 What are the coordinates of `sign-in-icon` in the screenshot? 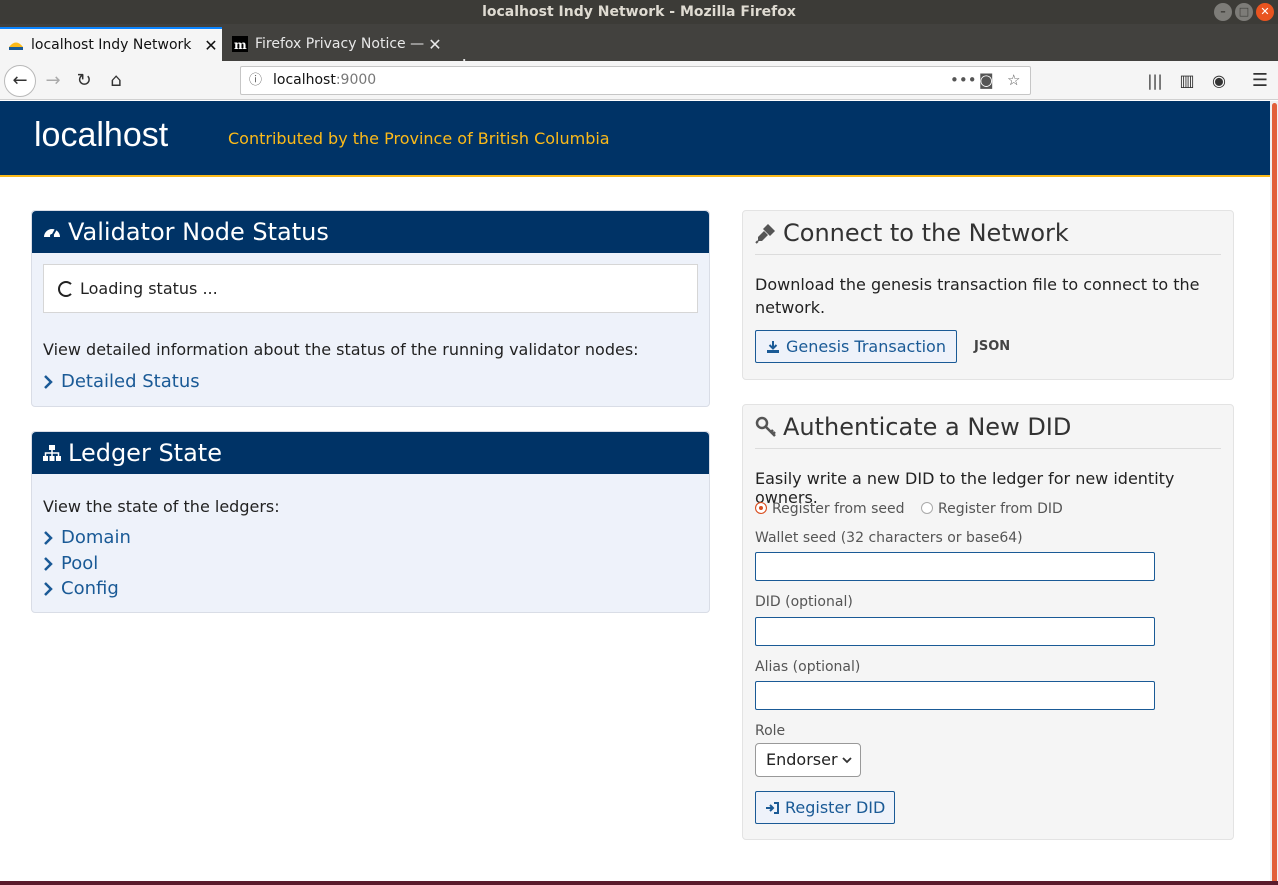 It's located at (772, 807).